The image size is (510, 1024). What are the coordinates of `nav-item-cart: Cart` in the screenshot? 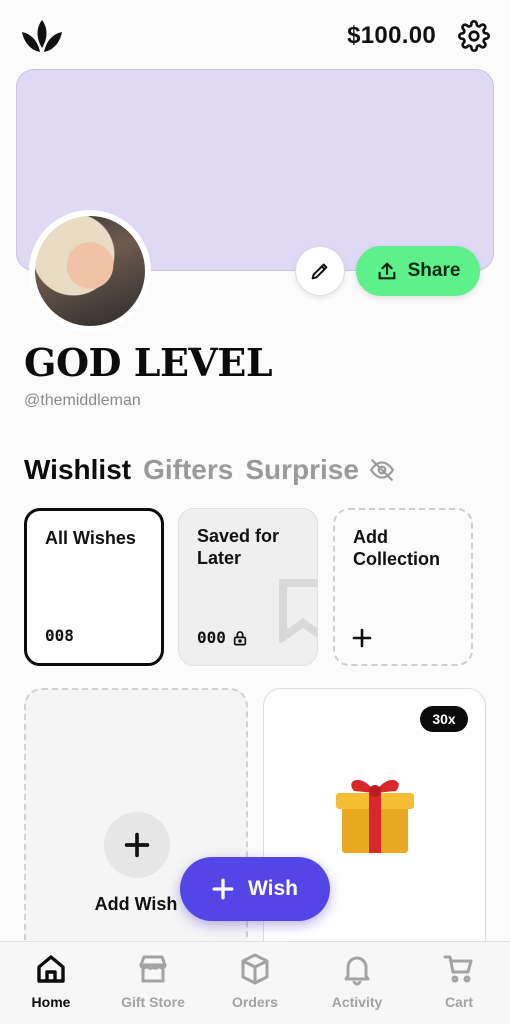 It's located at (459, 983).